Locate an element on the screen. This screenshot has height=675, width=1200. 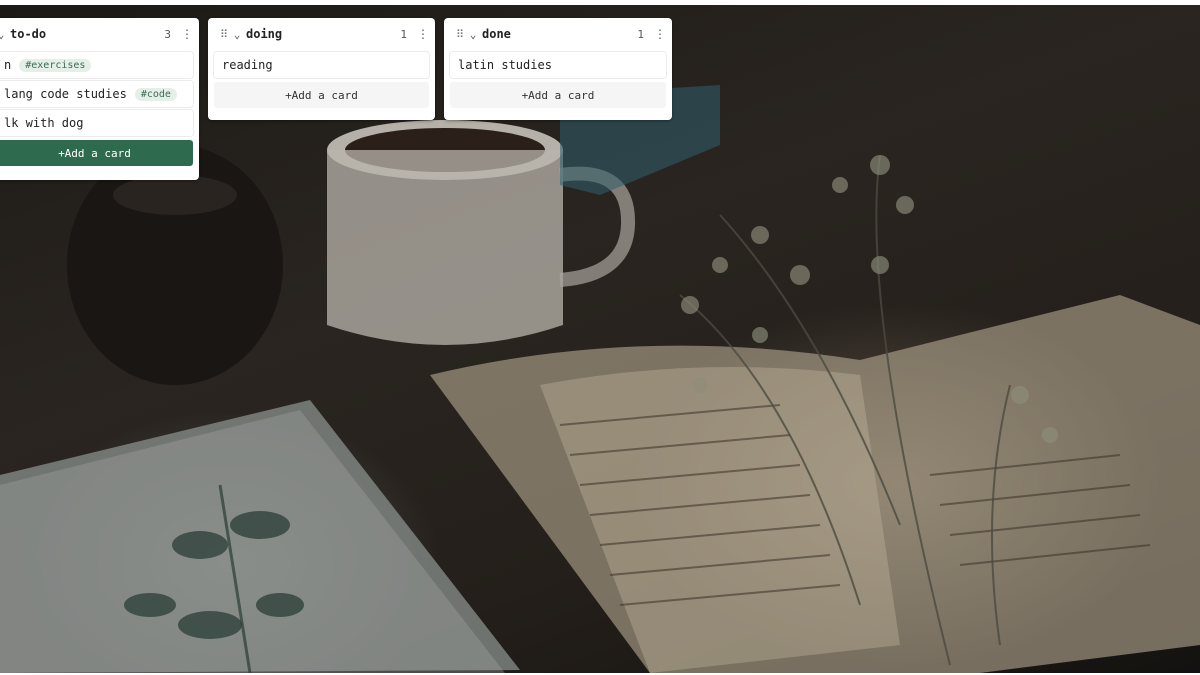
card-text: reading is located at coordinates (247, 65).